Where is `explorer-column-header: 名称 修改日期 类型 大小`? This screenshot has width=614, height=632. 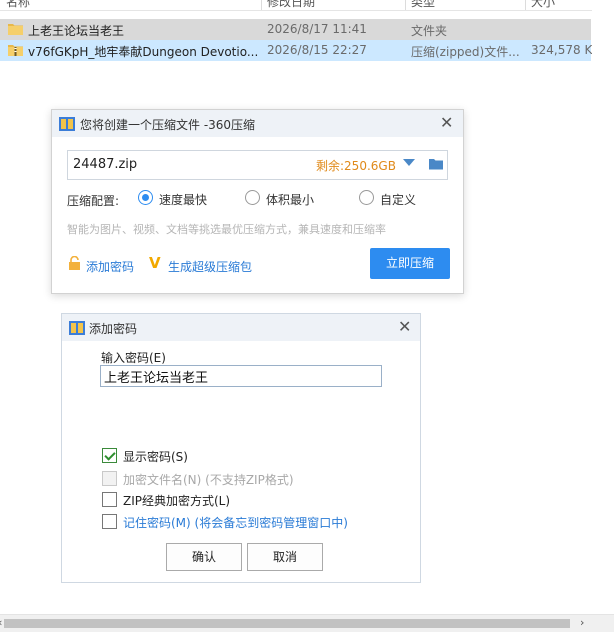
explorer-column-header: 名称 修改日期 类型 大小 is located at coordinates (307, 5).